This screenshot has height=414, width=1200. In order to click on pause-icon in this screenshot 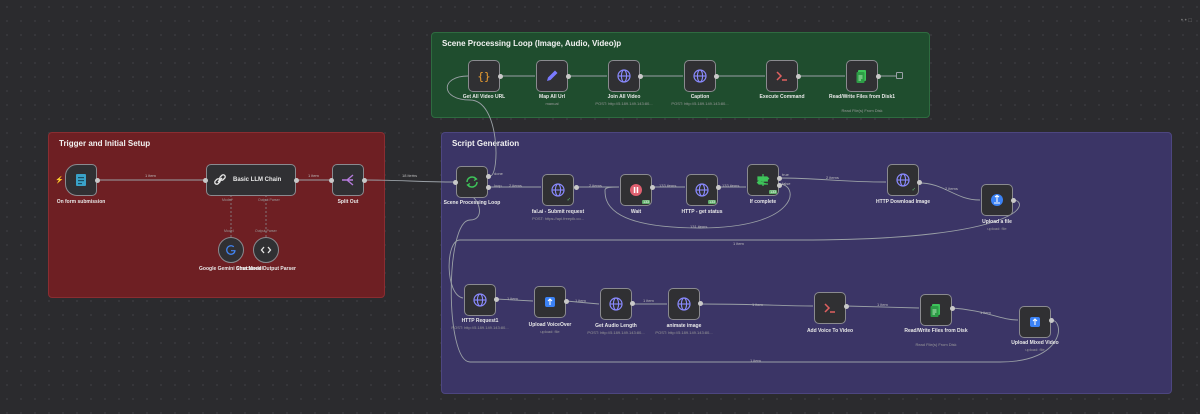, I will do `click(636, 190)`.